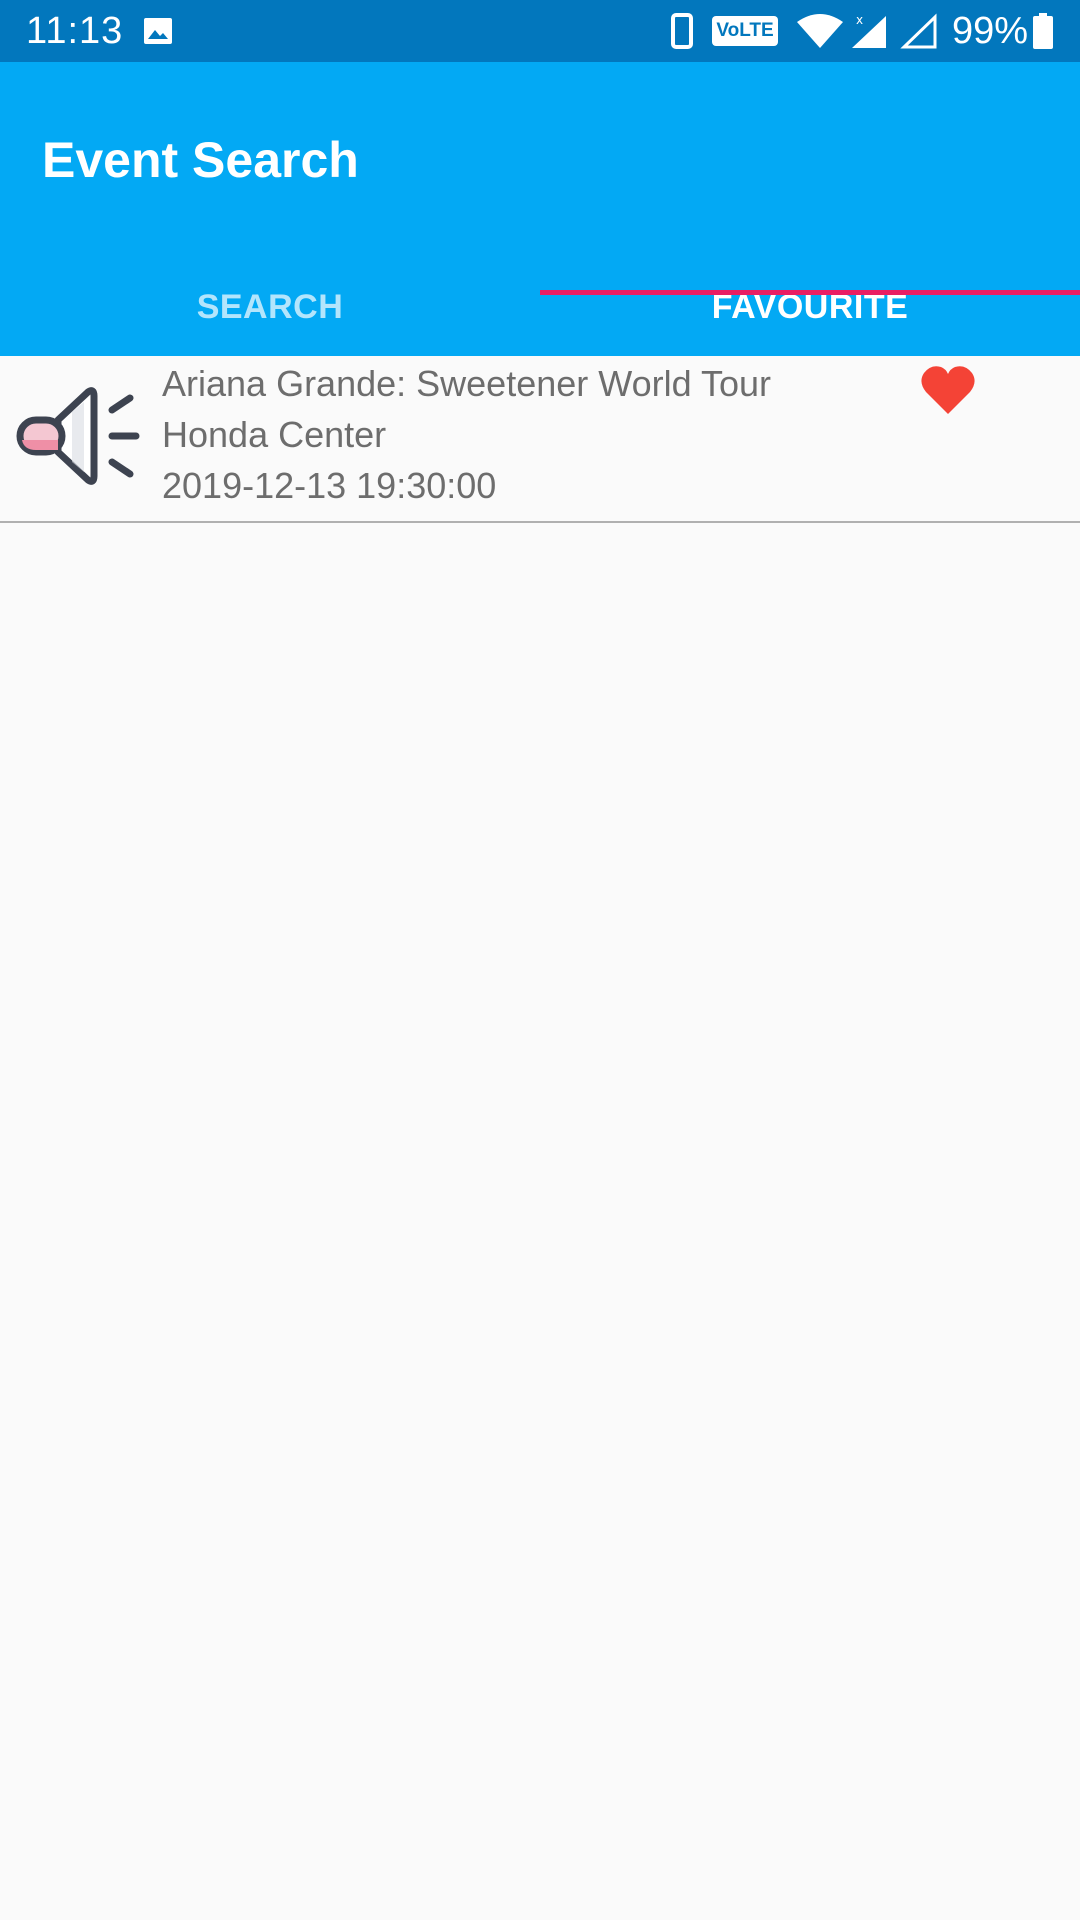 Image resolution: width=1080 pixels, height=1920 pixels. I want to click on page-title: Event Search, so click(200, 160).